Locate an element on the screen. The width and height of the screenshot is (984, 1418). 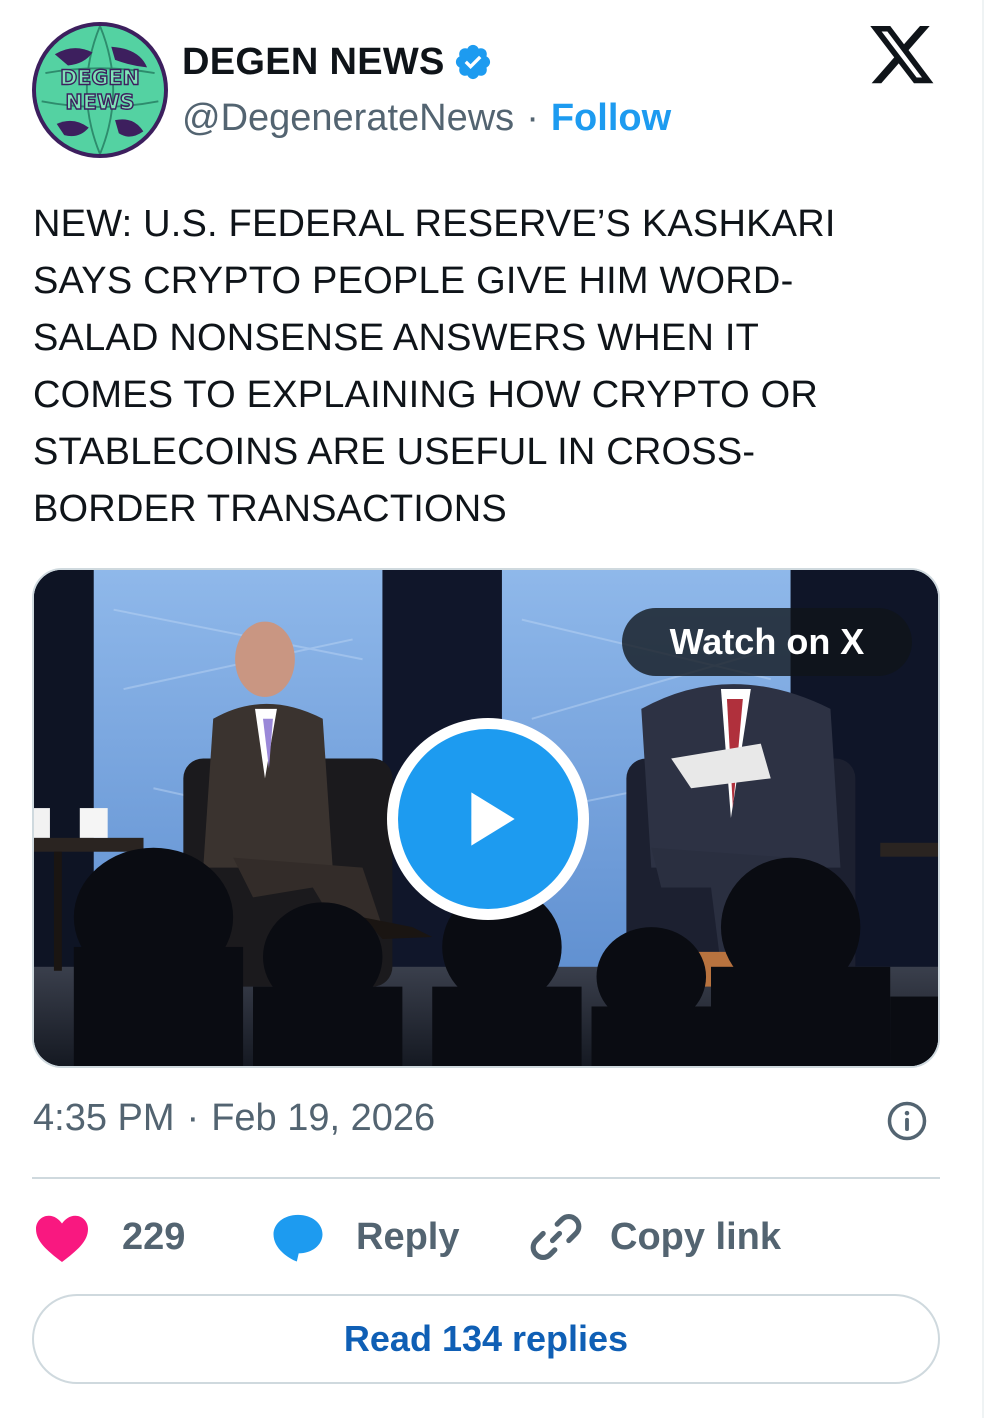
author-handle-row: @DegenerateNews · Follow is located at coordinates (426, 118).